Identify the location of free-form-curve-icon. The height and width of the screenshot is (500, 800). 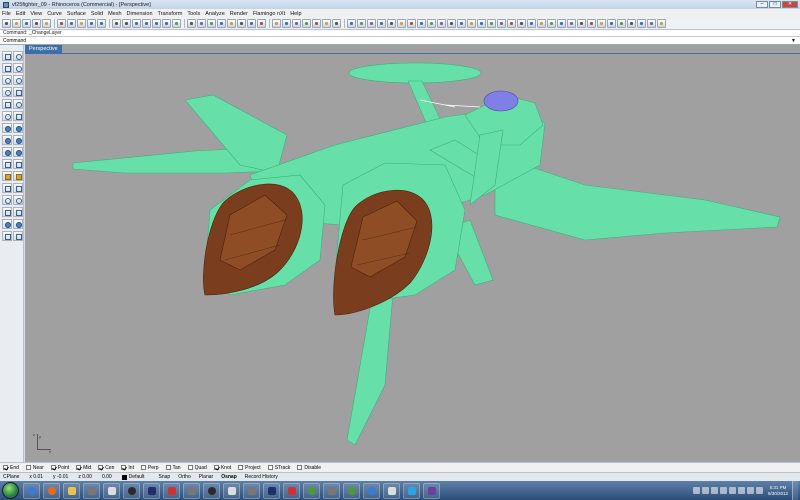
(18, 104).